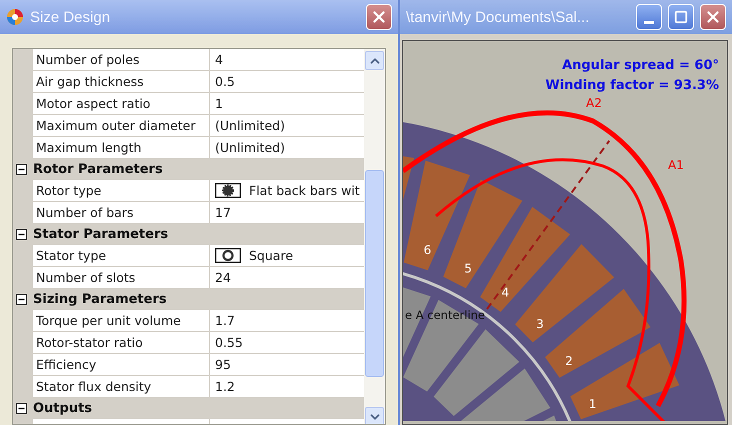 This screenshot has width=732, height=425. What do you see at coordinates (287, 364) in the screenshot?
I see `property-value: 95` at bounding box center [287, 364].